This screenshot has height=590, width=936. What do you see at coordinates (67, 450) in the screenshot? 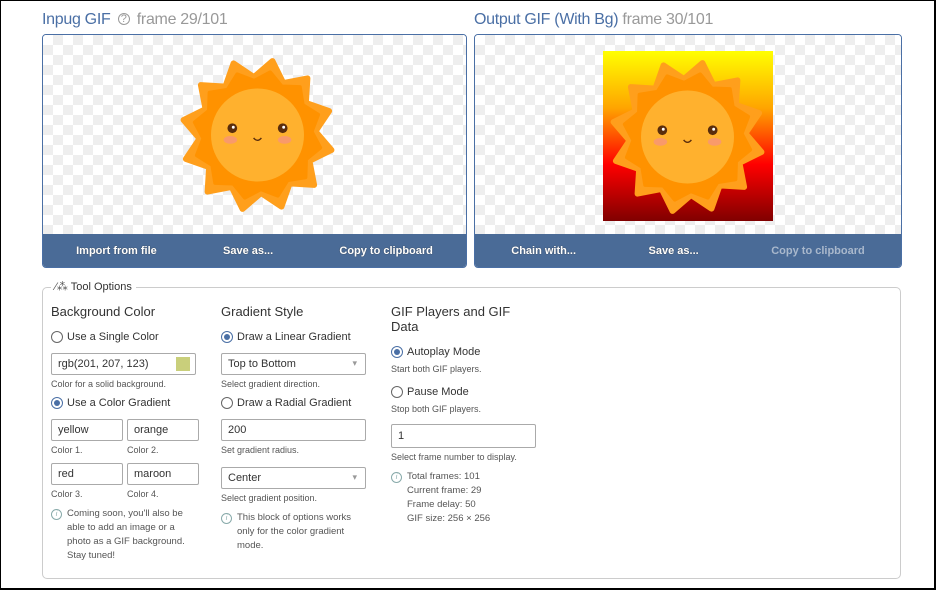
I see `color-1-hint: Color 1.` at bounding box center [67, 450].